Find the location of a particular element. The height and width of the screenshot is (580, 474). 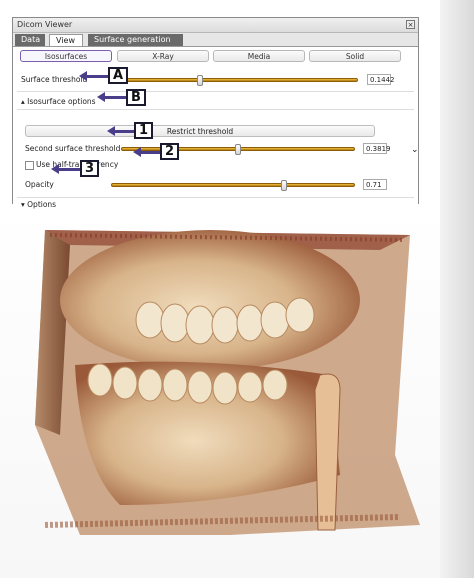

callout-1-arrow is located at coordinates (120, 131).